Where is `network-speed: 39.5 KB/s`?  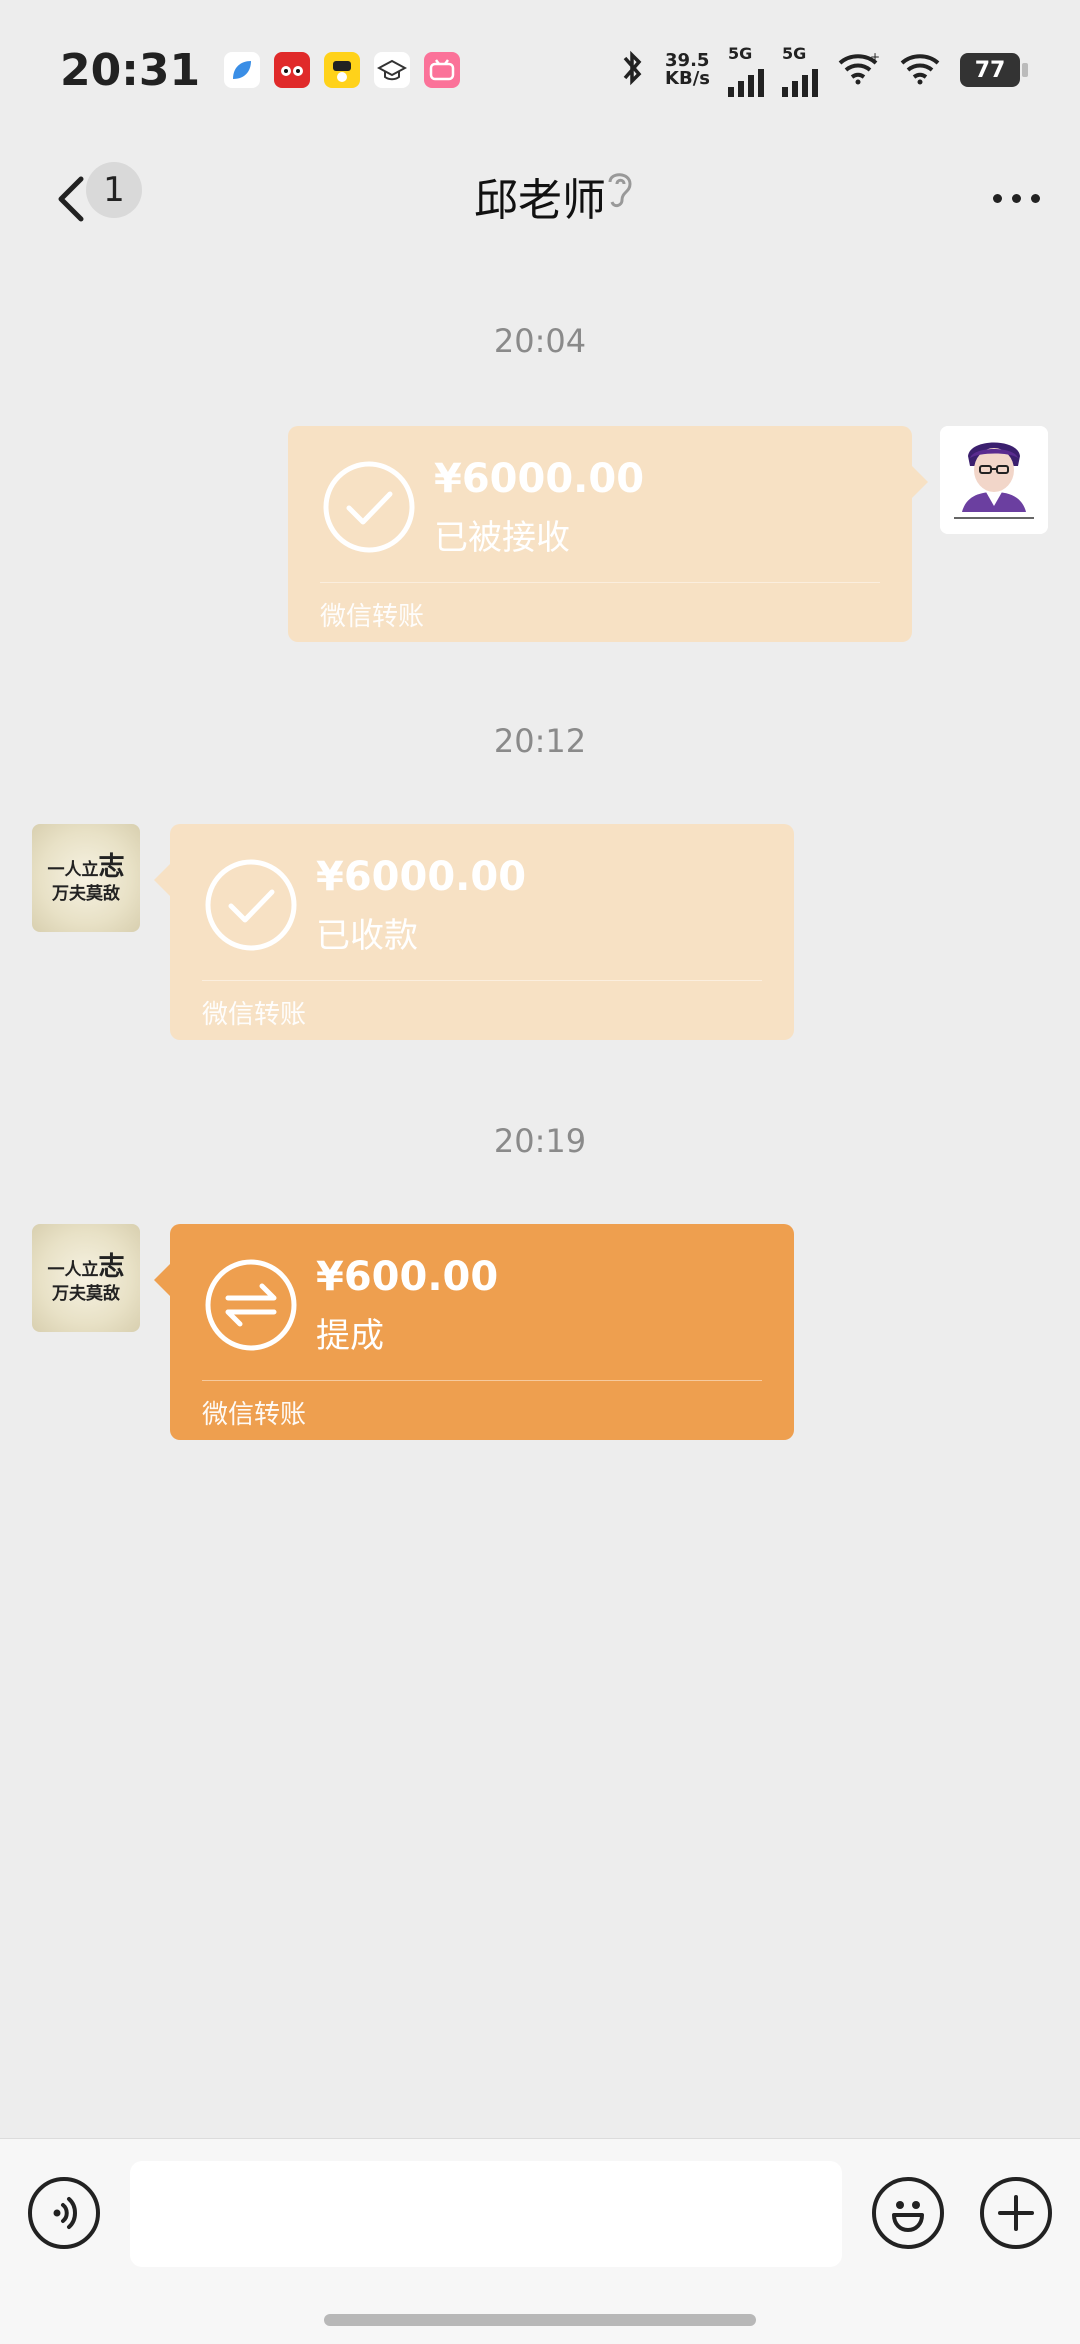 network-speed: 39.5 KB/s is located at coordinates (687, 70).